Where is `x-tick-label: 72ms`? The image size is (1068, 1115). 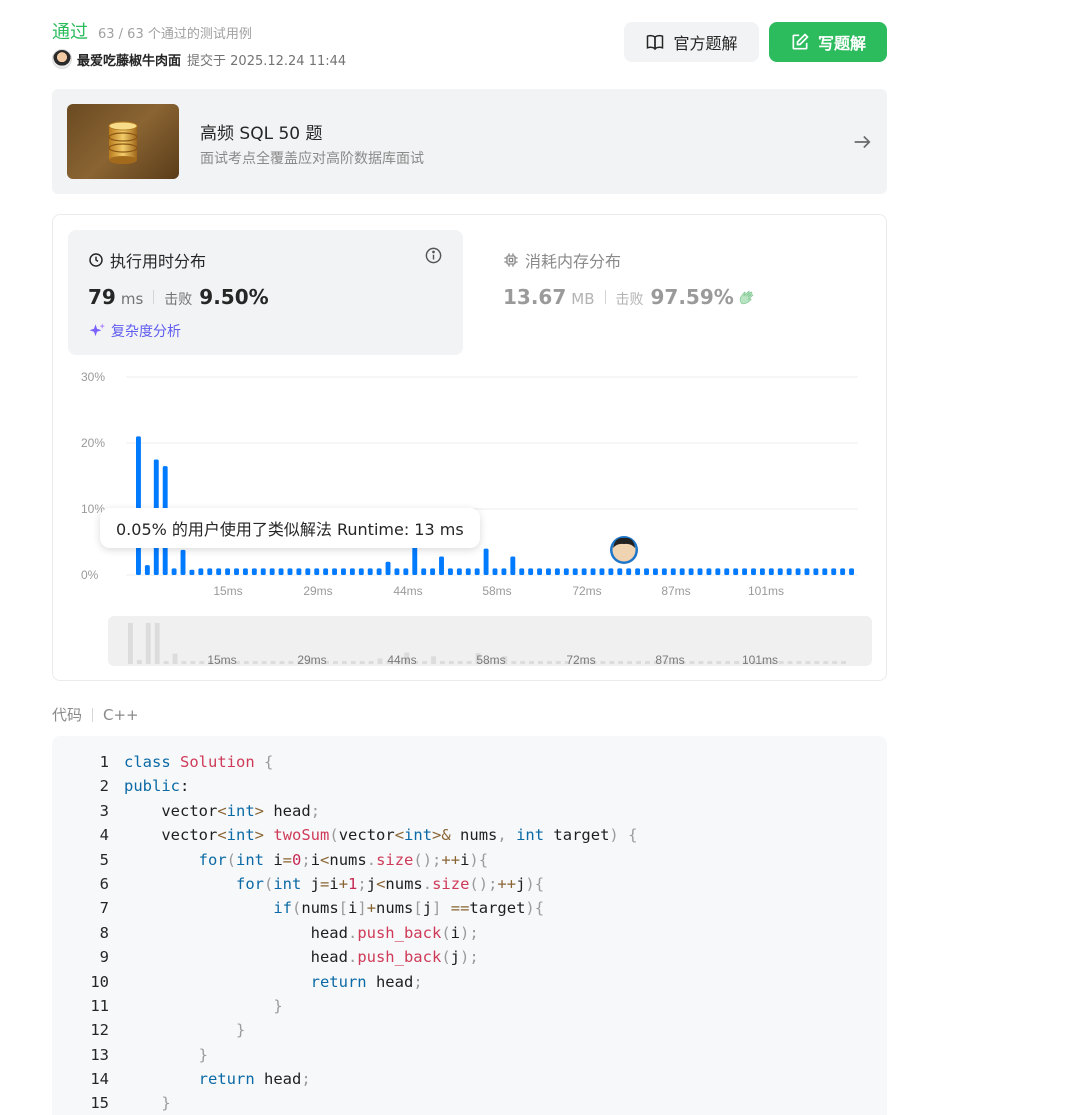 x-tick-label: 72ms is located at coordinates (586, 591).